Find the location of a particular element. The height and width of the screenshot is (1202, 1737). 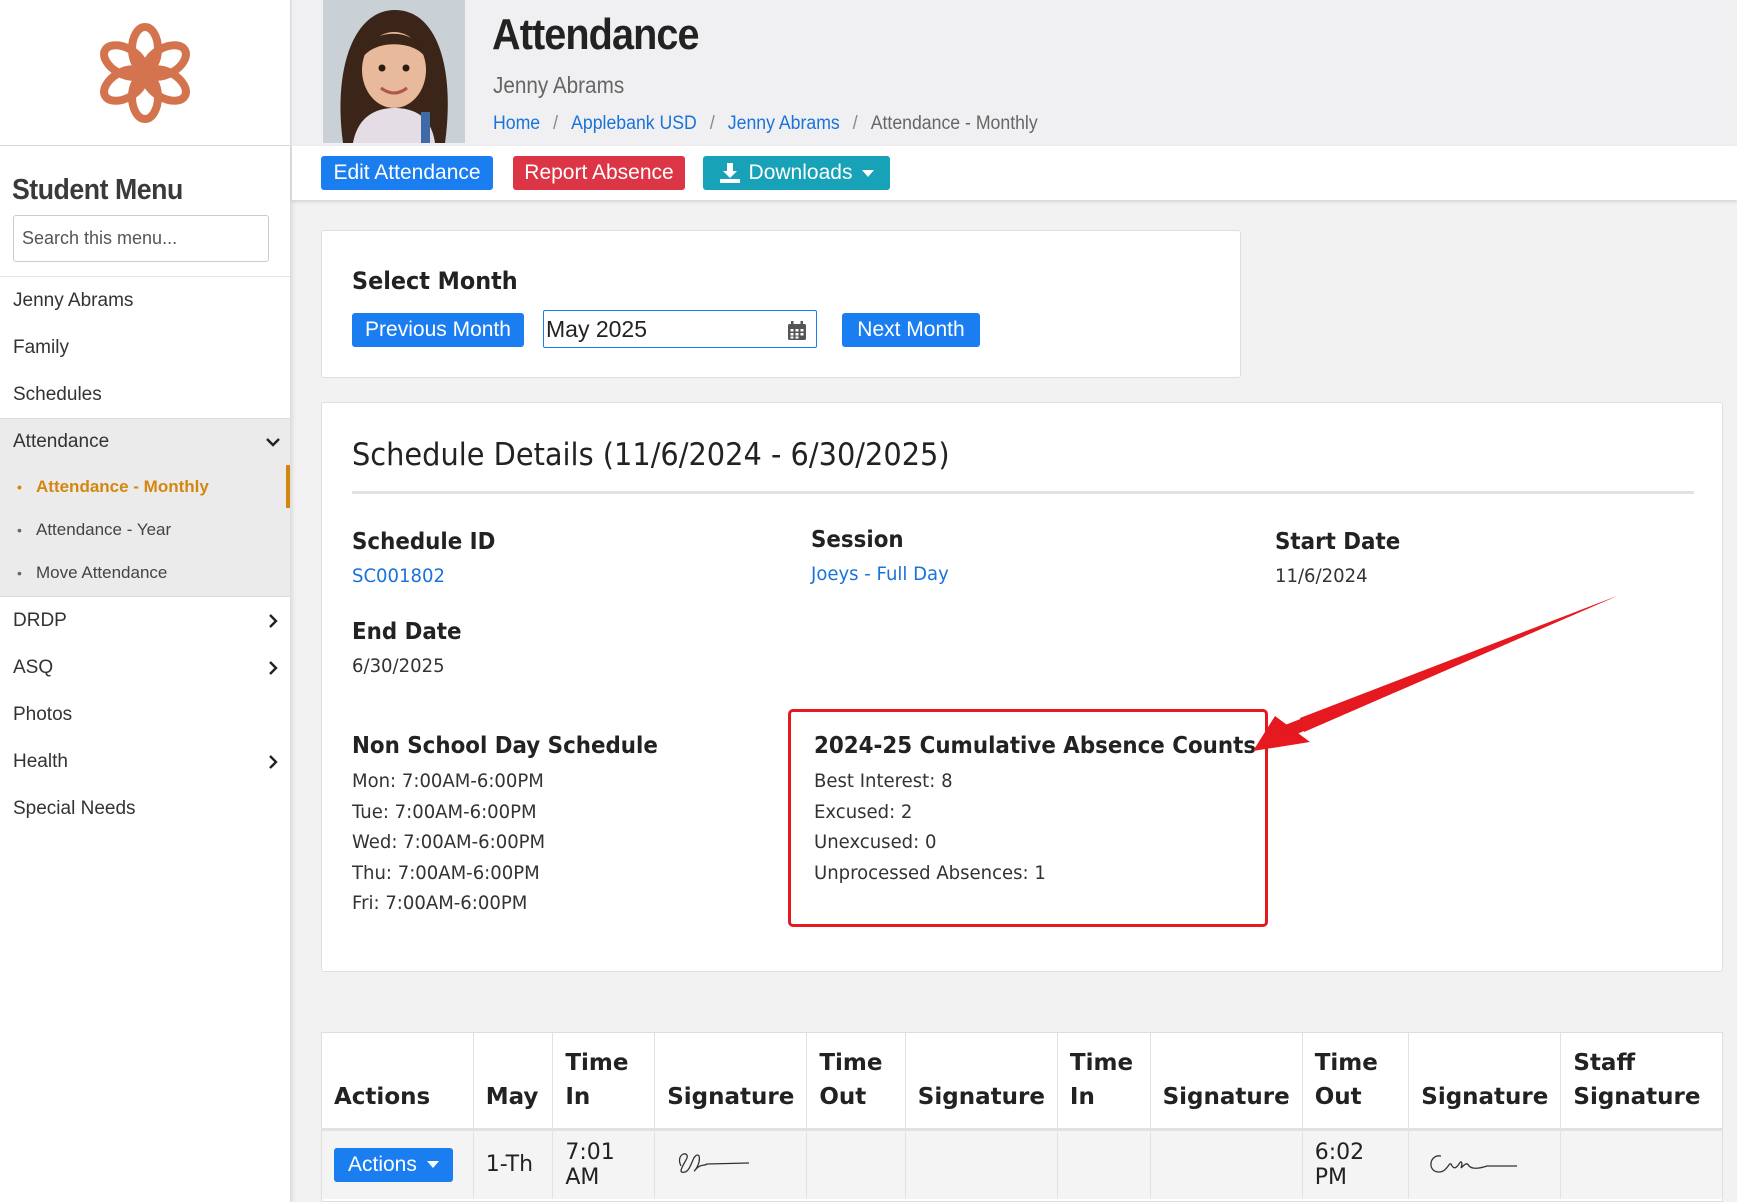

time-out-cell is located at coordinates (856, 1164).